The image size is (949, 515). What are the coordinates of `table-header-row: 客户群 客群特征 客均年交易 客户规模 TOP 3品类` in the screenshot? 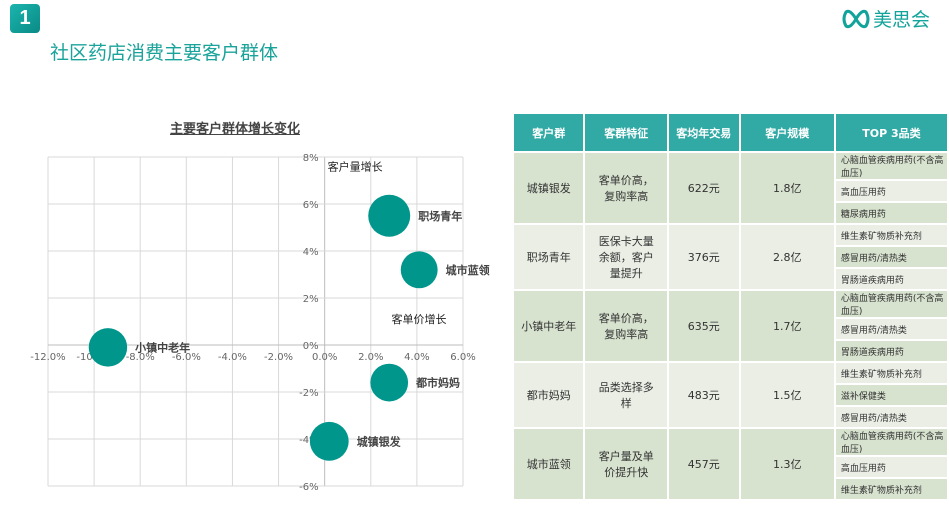 It's located at (730, 132).